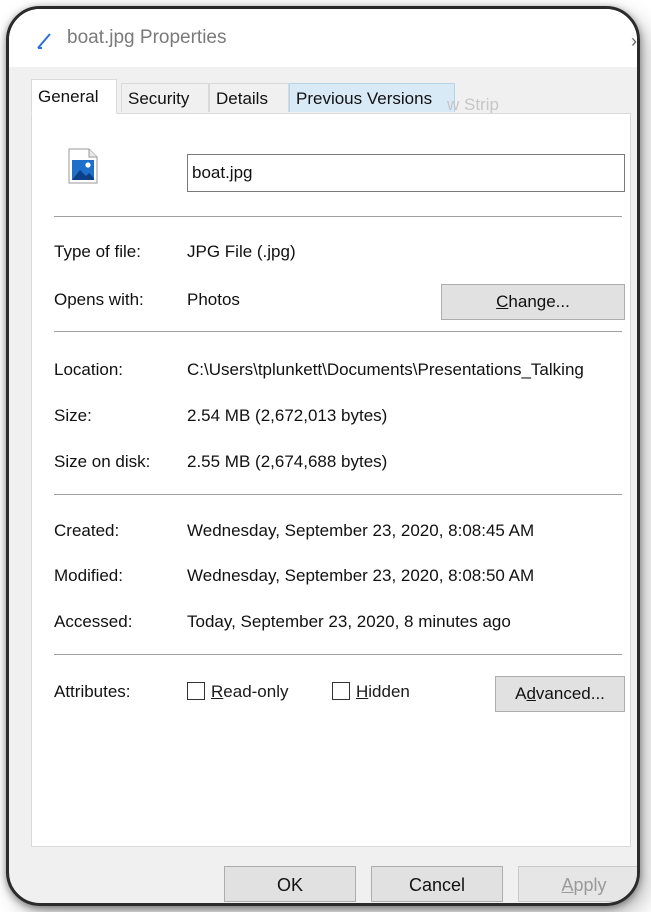  I want to click on file-name-input, so click(406, 173).